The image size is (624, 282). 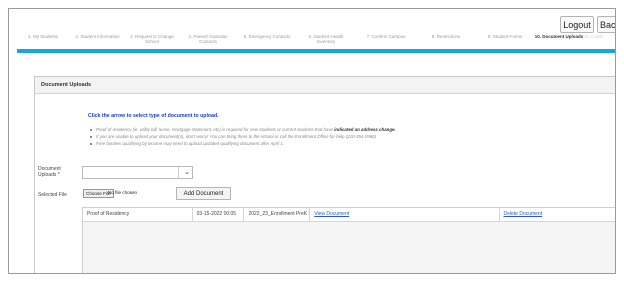 I want to click on step-emergency-contacts: 5. Emergency Contacts, so click(x=267, y=42).